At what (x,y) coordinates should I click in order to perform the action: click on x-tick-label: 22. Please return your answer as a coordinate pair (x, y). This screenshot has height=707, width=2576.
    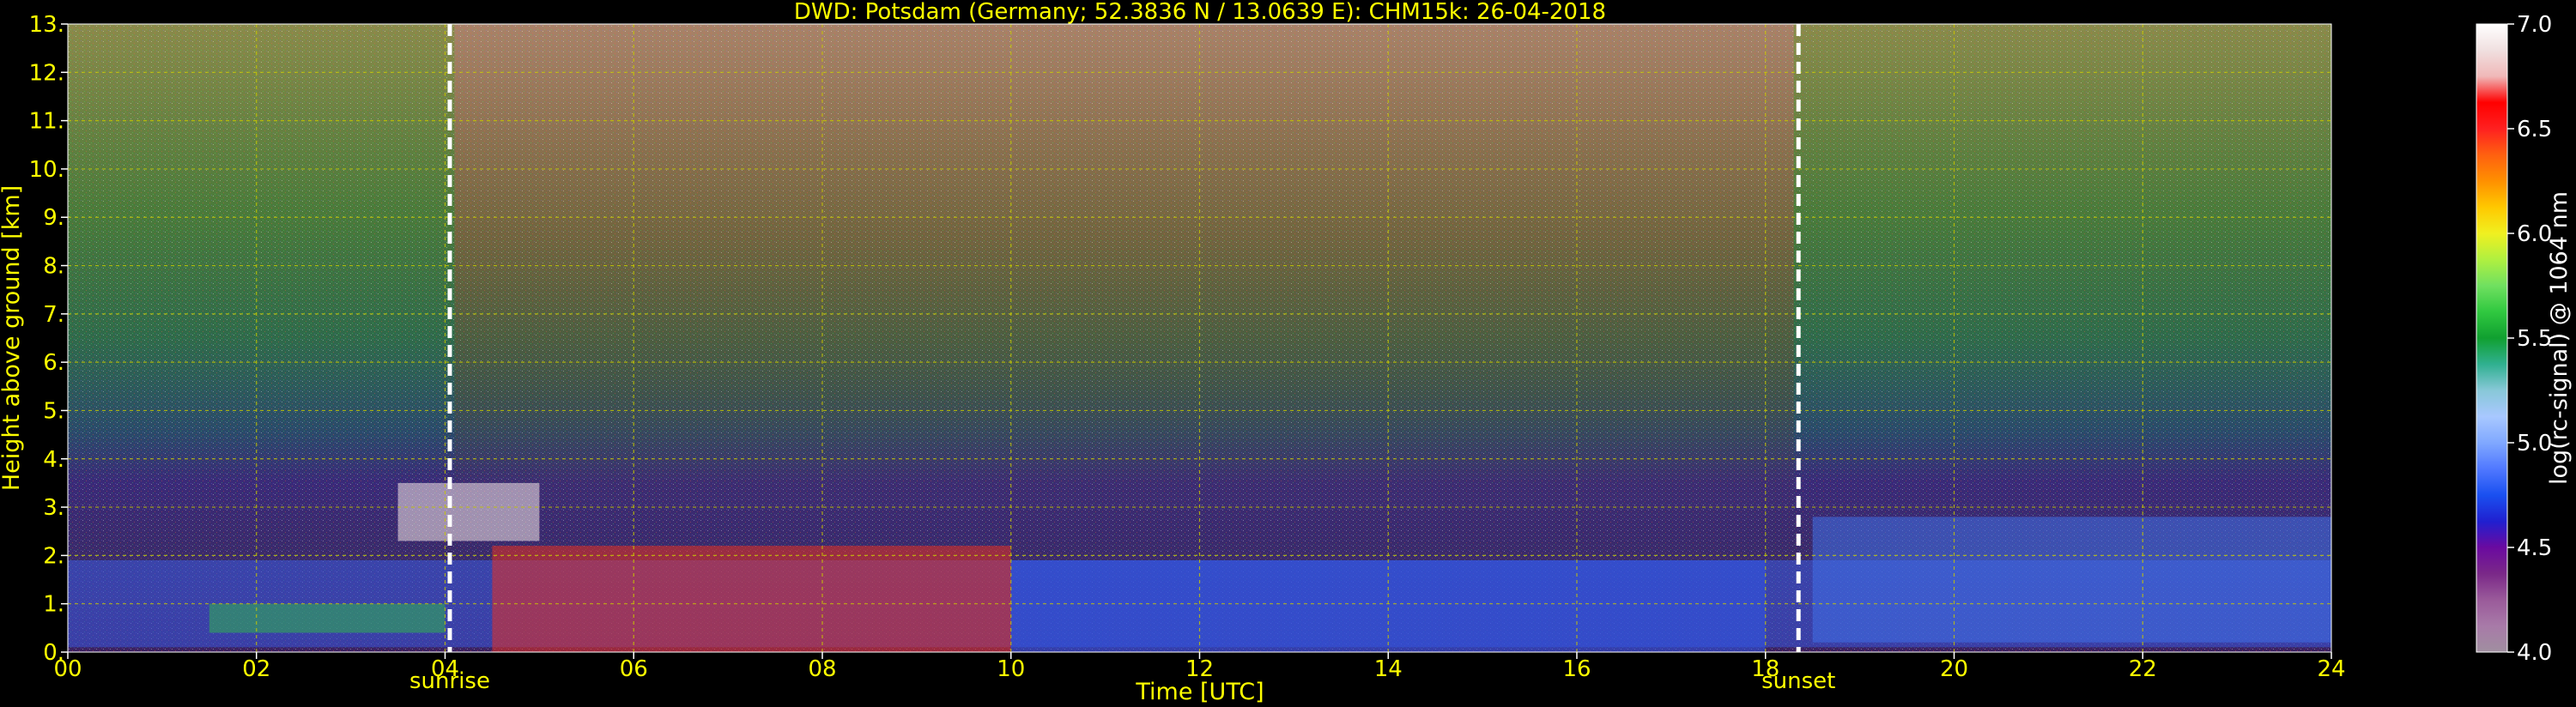
    Looking at the image, I should click on (2143, 669).